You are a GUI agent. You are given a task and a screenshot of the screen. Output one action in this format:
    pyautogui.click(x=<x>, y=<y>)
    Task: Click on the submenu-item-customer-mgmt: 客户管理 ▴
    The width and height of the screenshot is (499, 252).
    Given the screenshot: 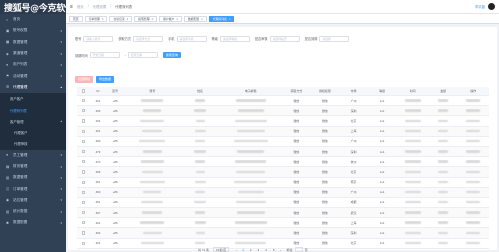 What is the action you would take?
    pyautogui.click(x=33, y=121)
    